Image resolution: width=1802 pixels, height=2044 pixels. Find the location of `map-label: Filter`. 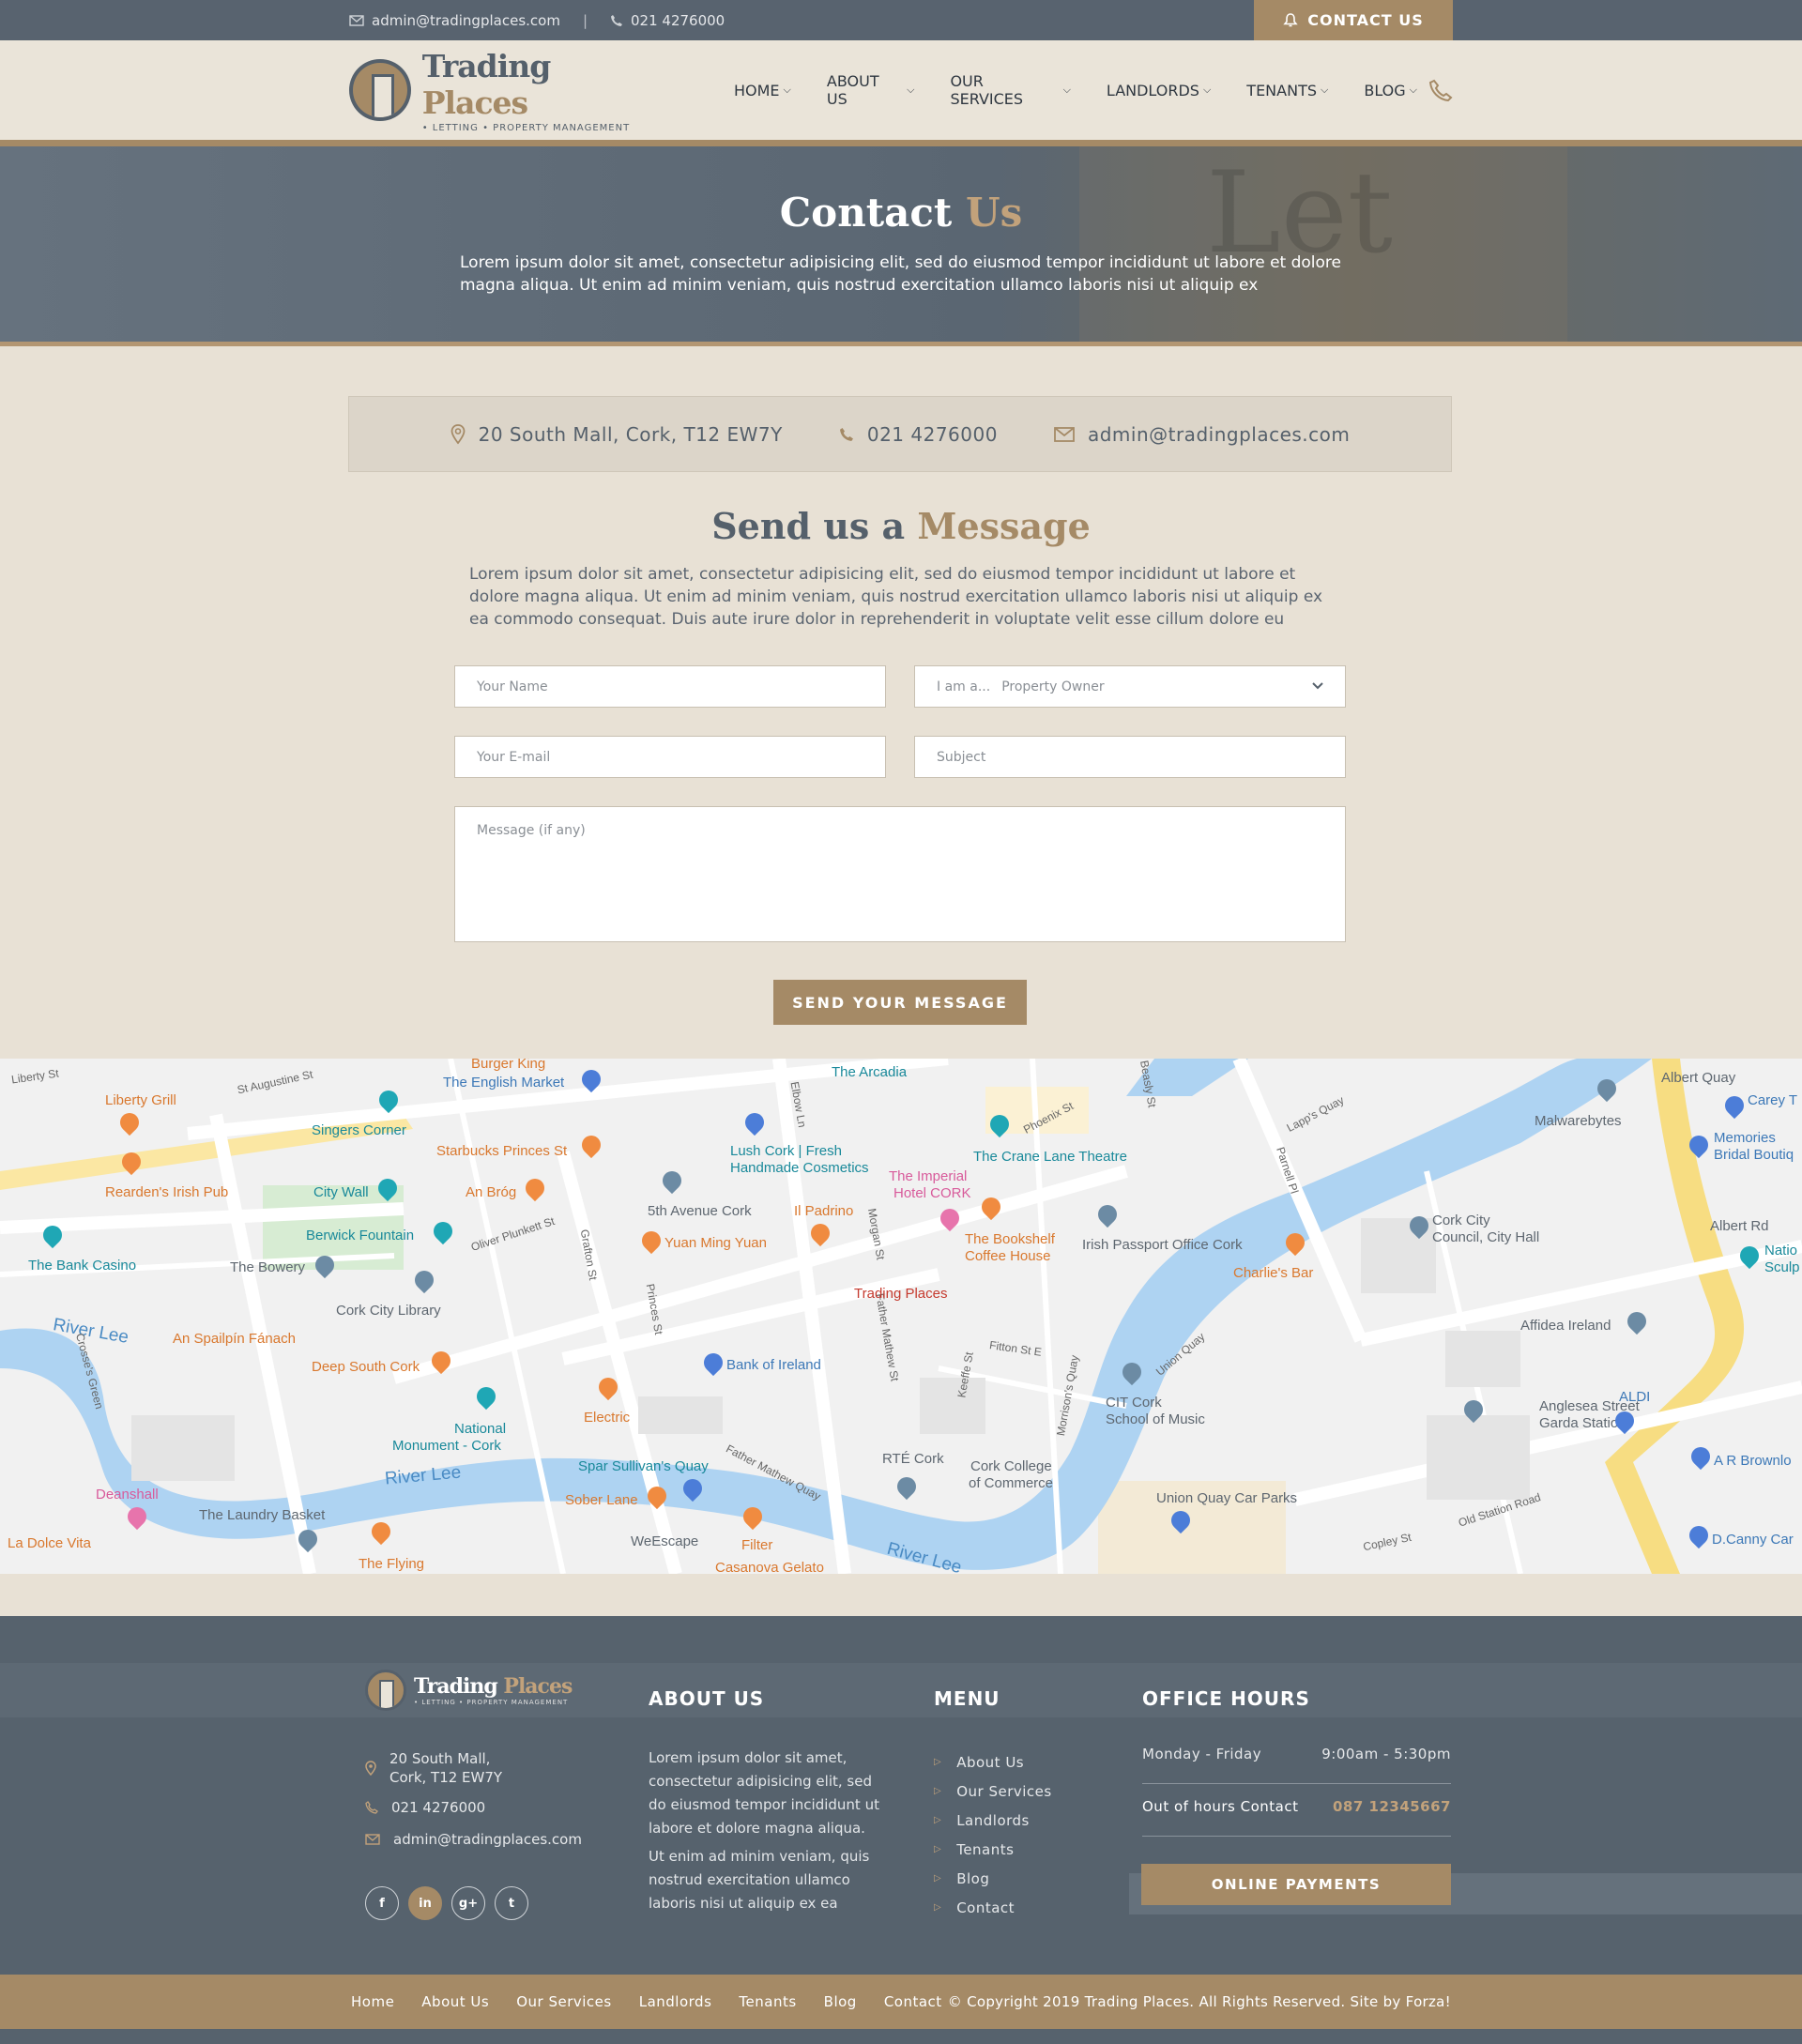

map-label: Filter is located at coordinates (756, 1545).